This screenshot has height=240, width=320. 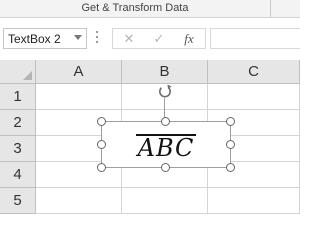 I want to click on drag-handle-icon, so click(x=97, y=39).